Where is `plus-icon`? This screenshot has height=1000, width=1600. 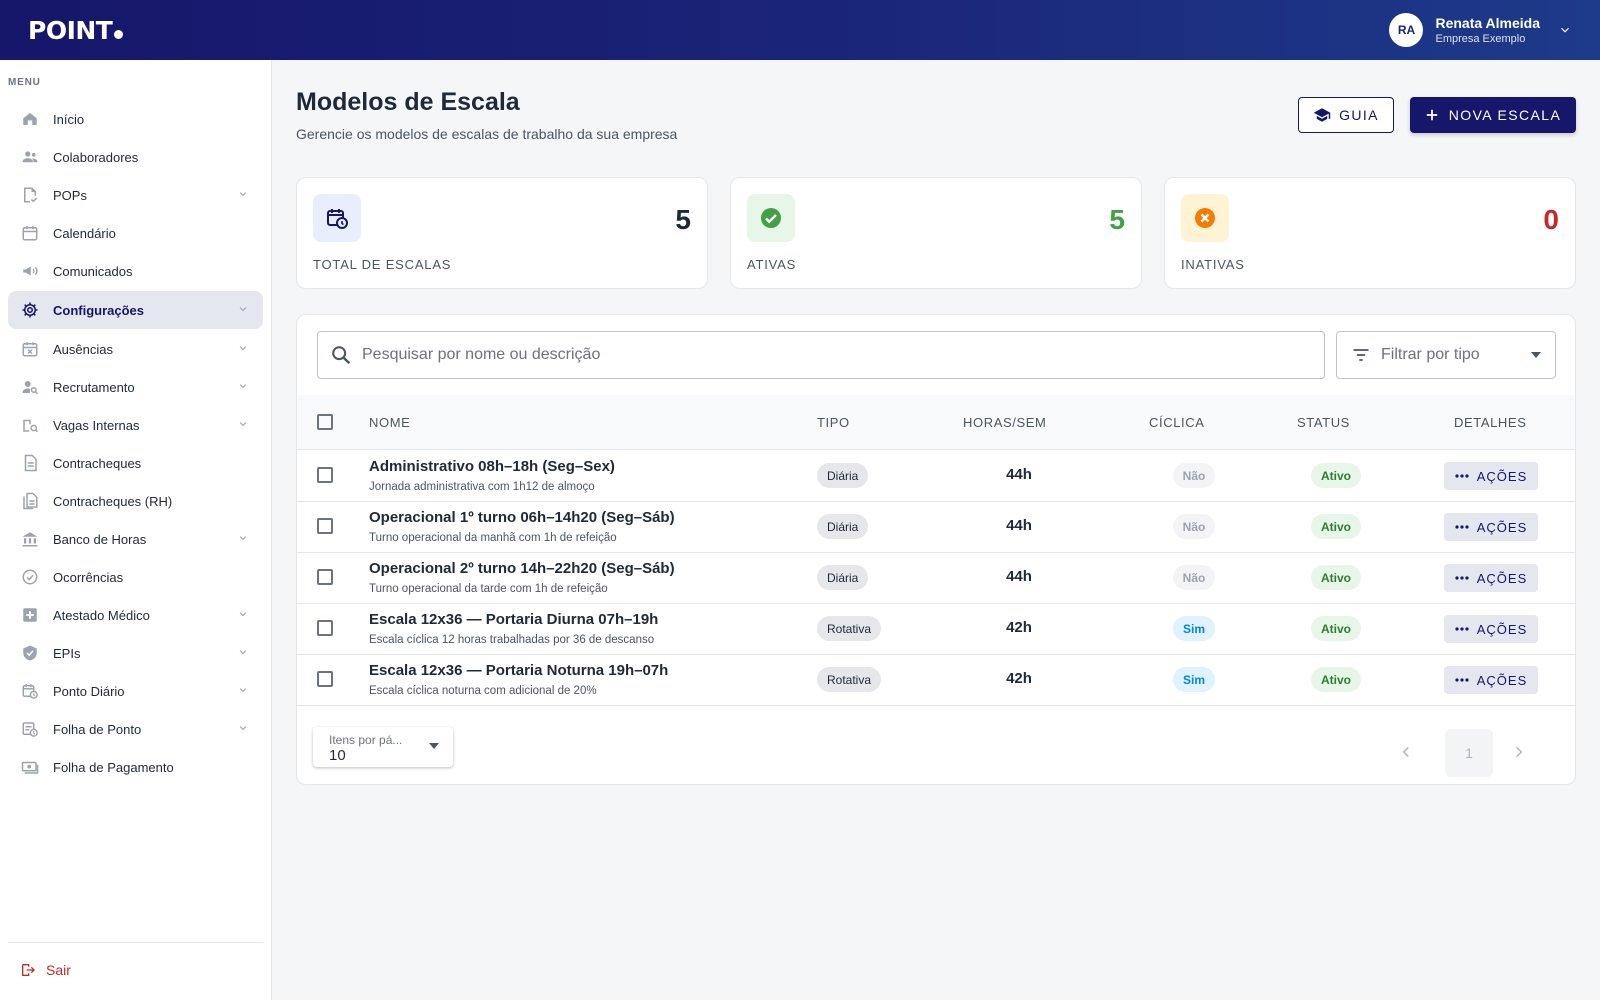 plus-icon is located at coordinates (1432, 115).